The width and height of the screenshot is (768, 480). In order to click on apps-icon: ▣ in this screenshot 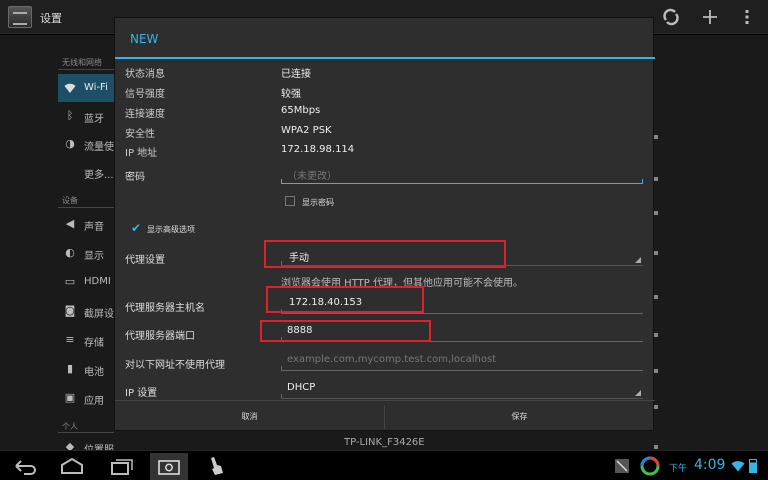, I will do `click(70, 397)`.